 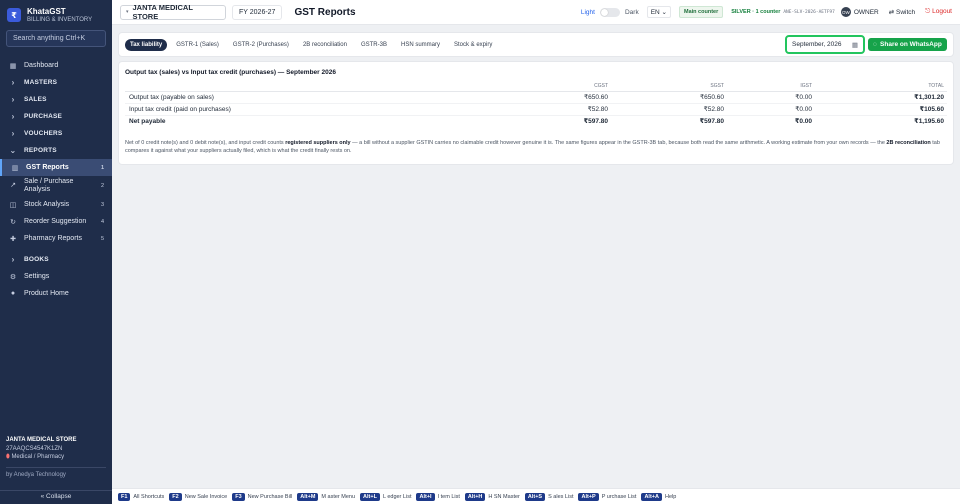 I want to click on sidebar-search-input: Search anything Ctrl+K, so click(x=56, y=38).